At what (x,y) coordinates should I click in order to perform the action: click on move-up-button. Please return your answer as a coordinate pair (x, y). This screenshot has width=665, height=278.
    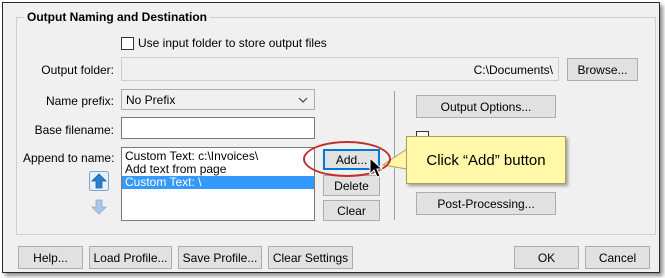
    Looking at the image, I should click on (99, 181).